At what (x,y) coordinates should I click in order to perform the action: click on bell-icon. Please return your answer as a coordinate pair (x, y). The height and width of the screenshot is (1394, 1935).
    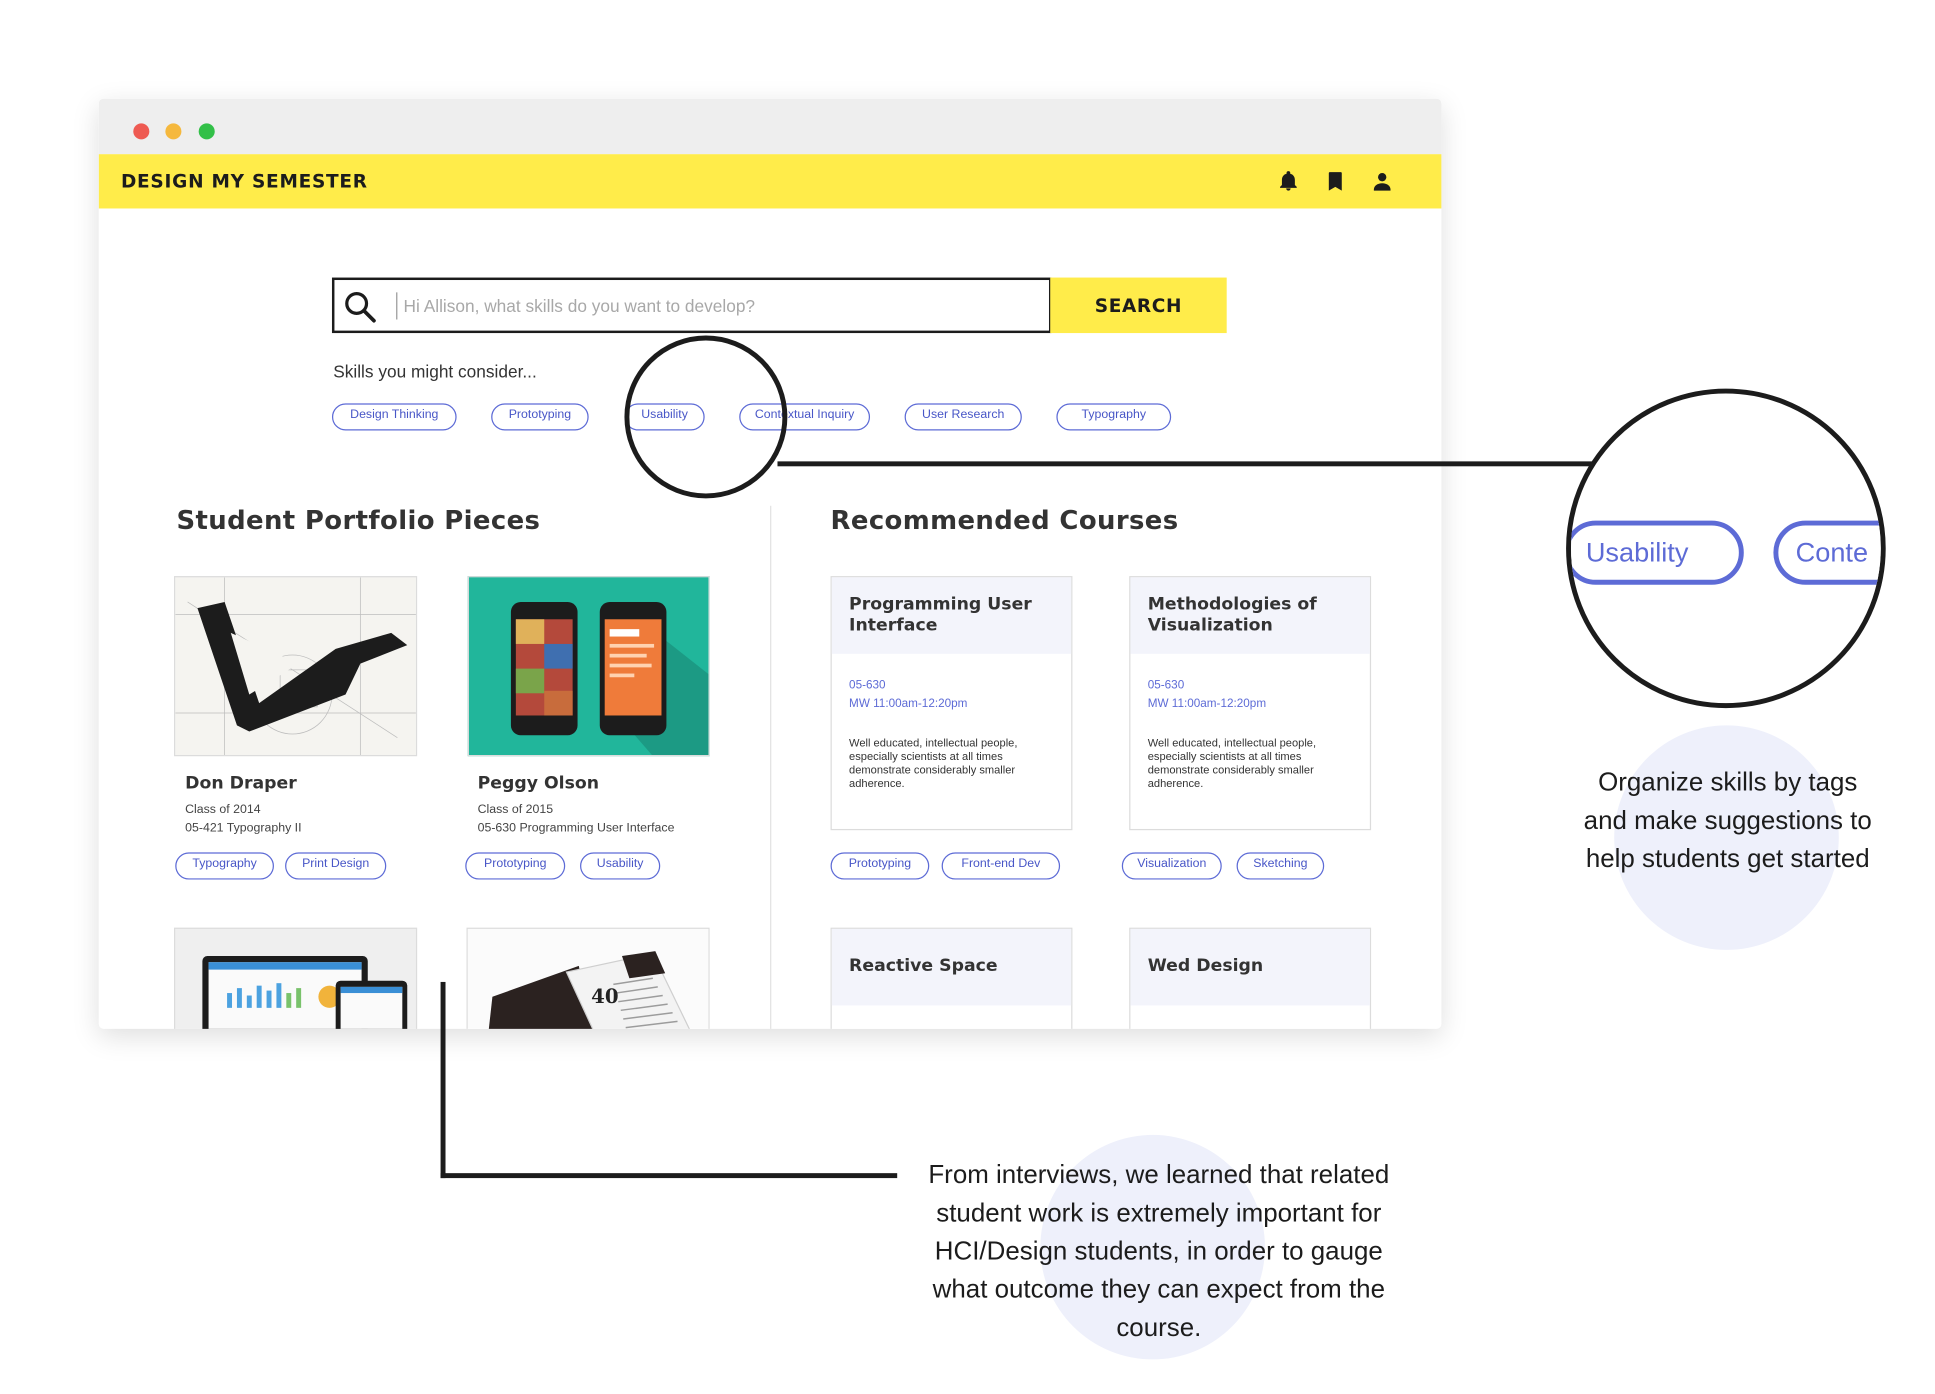
    Looking at the image, I should click on (1288, 181).